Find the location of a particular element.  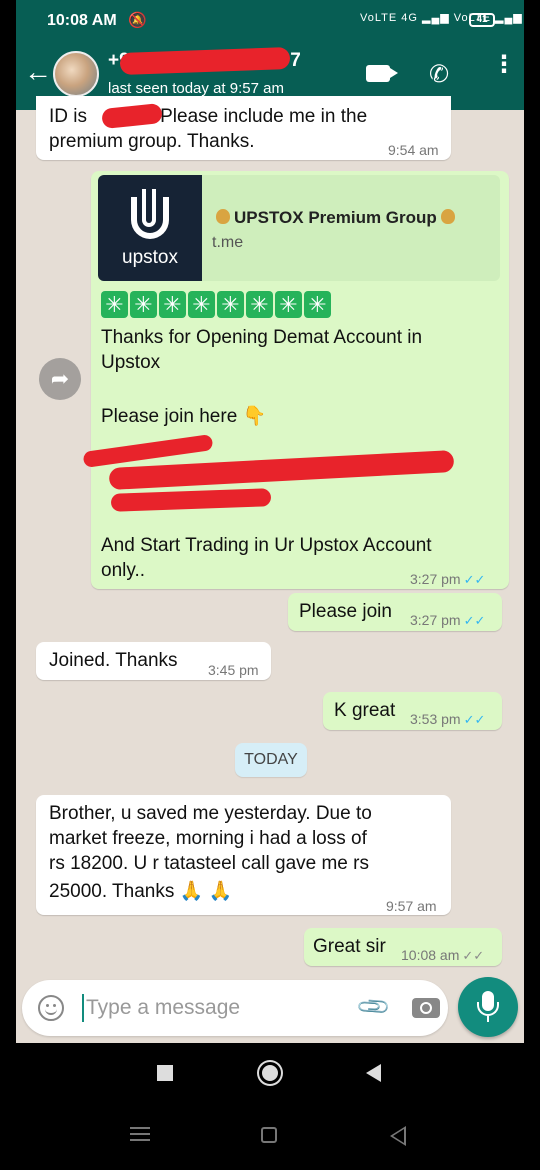

link-preview: upstox UPSTOX Premium Group t.me is located at coordinates (299, 228).